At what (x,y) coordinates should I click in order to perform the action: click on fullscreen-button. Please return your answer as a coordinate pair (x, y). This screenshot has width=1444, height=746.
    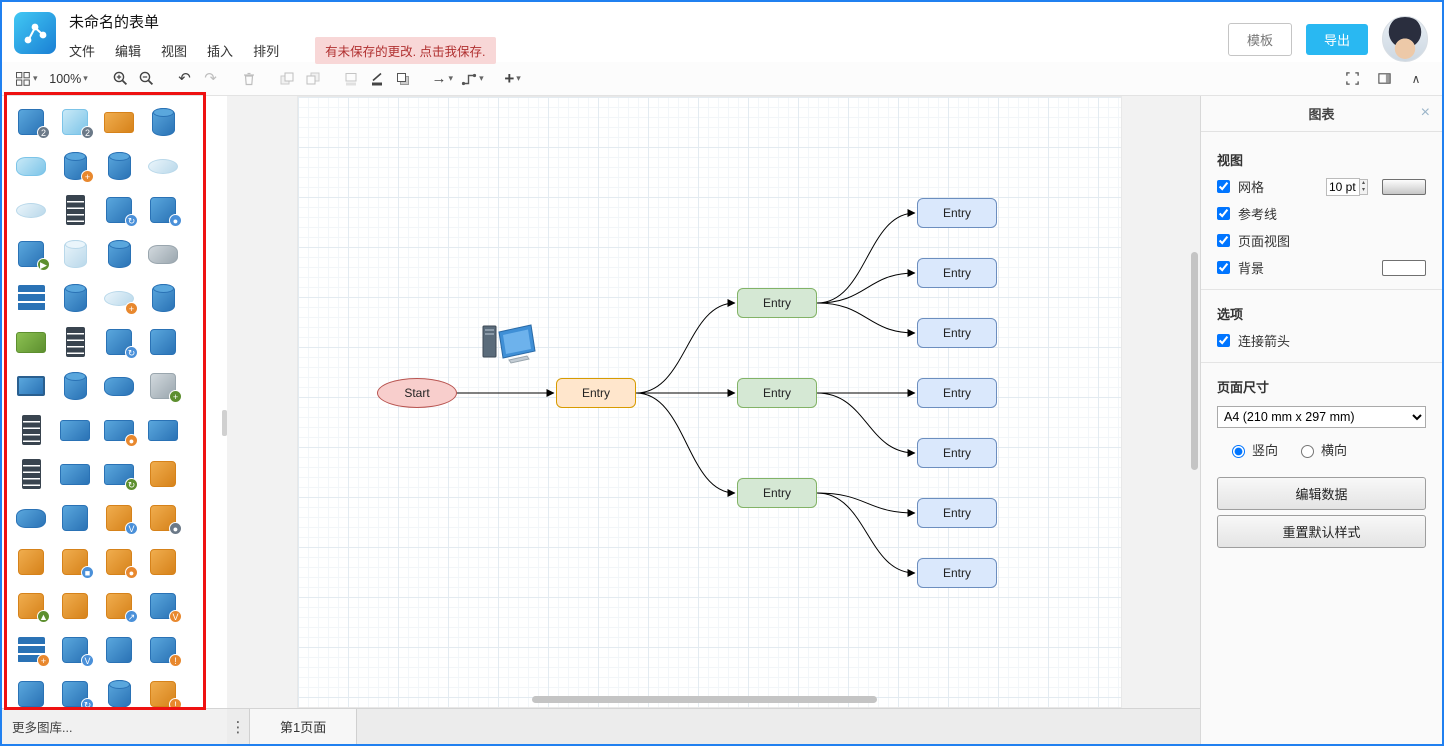
    Looking at the image, I should click on (1352, 79).